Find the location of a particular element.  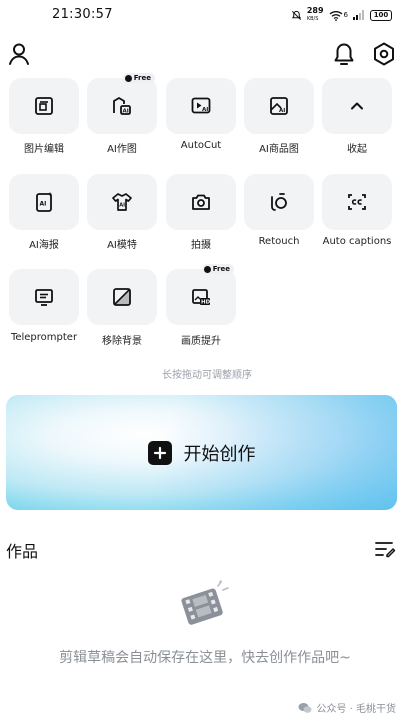

bell-icon is located at coordinates (344, 54).